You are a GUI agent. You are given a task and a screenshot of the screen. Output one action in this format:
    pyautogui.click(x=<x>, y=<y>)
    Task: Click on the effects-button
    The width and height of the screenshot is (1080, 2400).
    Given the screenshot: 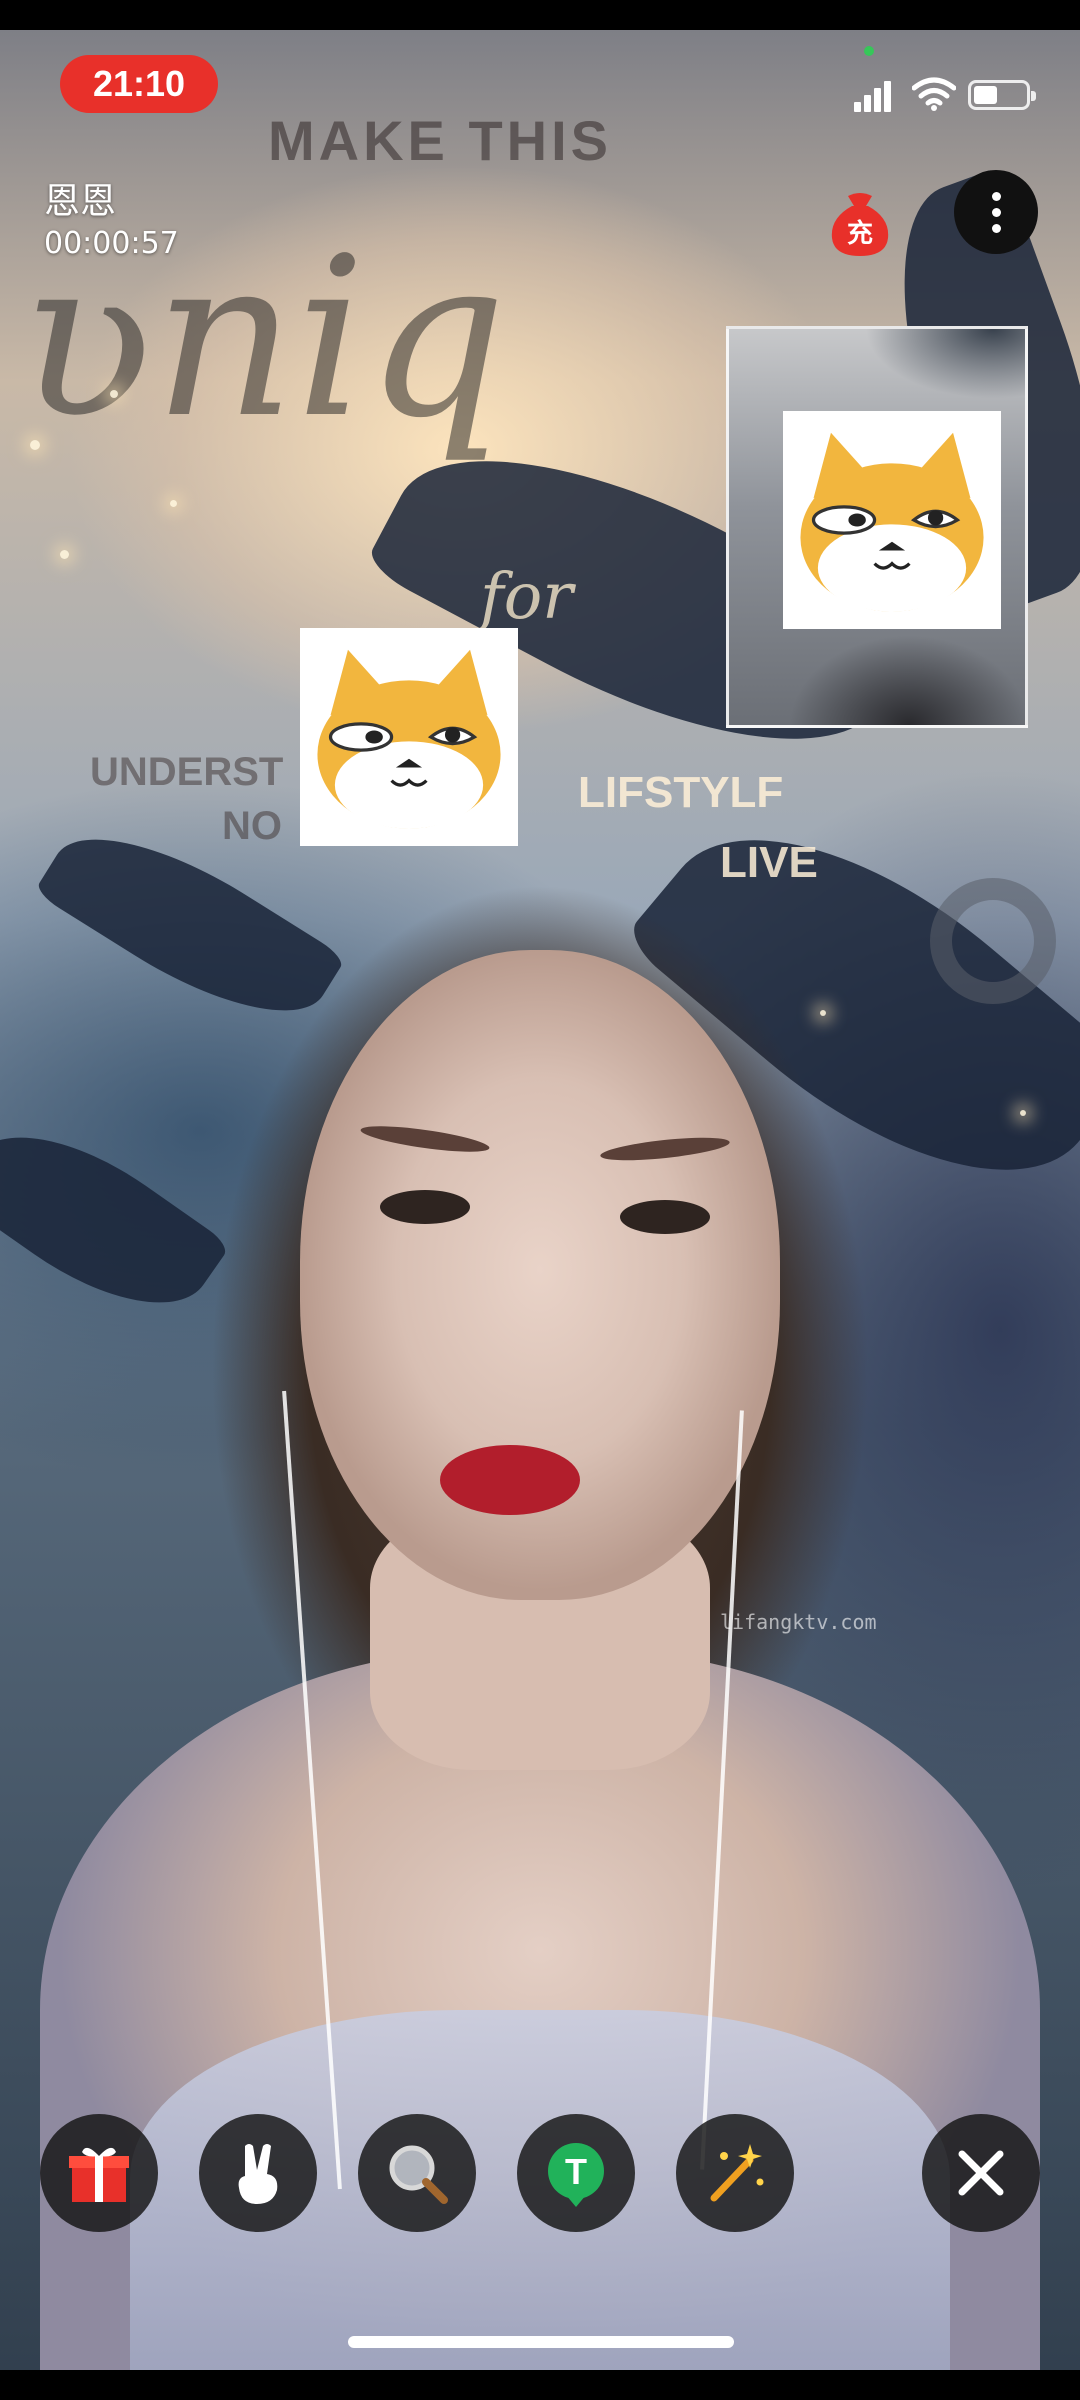 What is the action you would take?
    pyautogui.click(x=735, y=2173)
    